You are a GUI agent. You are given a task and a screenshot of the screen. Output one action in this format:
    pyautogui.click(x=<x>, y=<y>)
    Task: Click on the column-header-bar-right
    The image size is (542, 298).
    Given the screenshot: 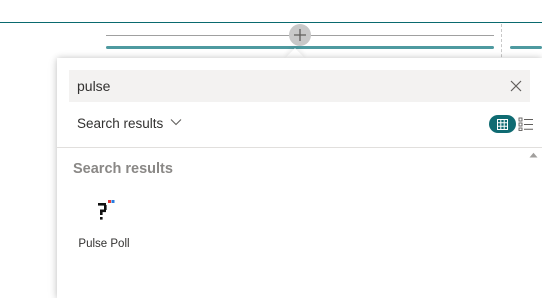 What is the action you would take?
    pyautogui.click(x=526, y=47)
    